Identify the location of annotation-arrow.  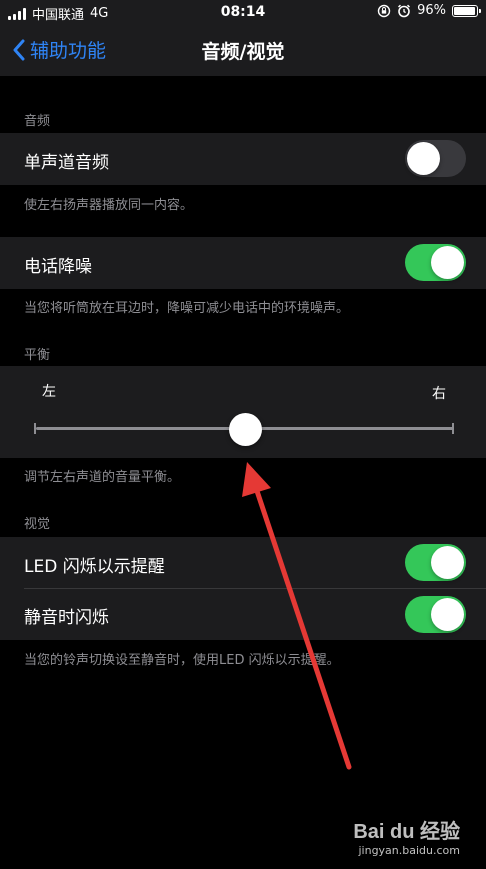
(297, 616).